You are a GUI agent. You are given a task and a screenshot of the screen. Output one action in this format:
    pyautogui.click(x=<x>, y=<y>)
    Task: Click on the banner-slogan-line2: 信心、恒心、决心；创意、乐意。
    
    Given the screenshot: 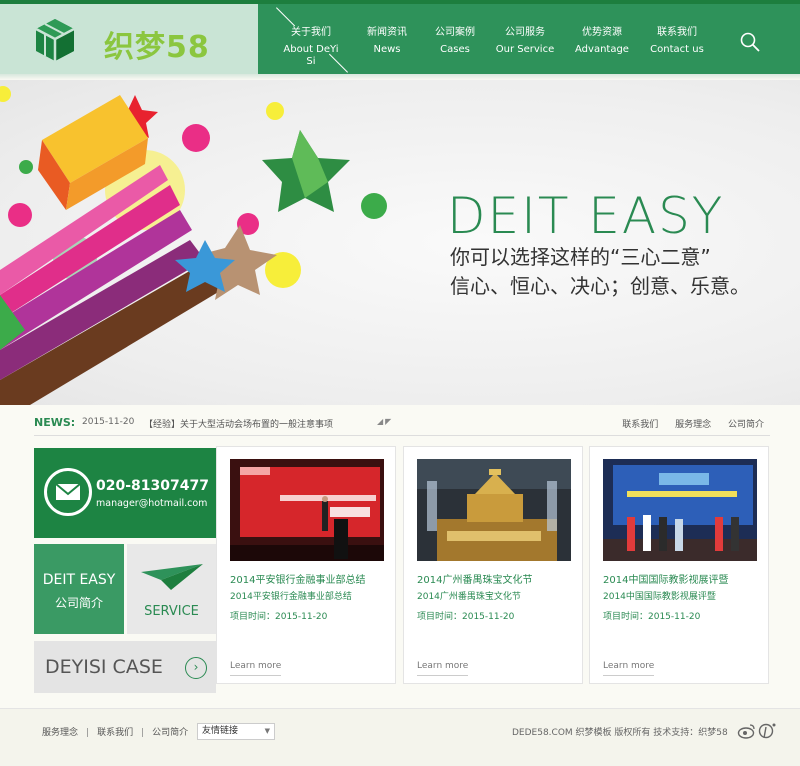 What is the action you would take?
    pyautogui.click(x=600, y=286)
    